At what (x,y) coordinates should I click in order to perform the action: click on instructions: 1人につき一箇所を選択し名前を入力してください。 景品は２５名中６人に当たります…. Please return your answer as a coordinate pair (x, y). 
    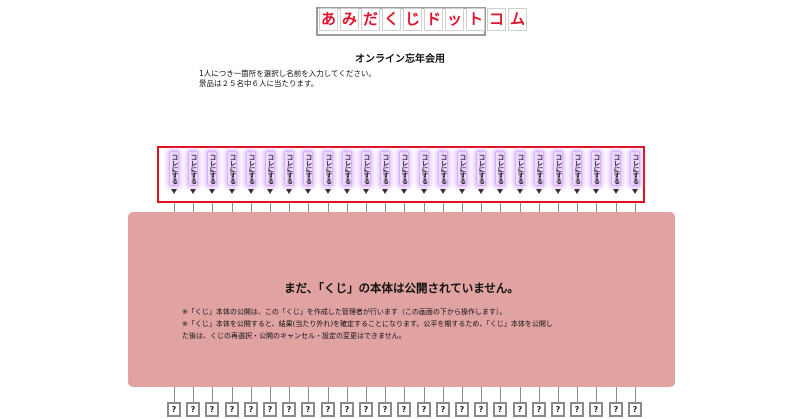
    Looking at the image, I should click on (287, 79).